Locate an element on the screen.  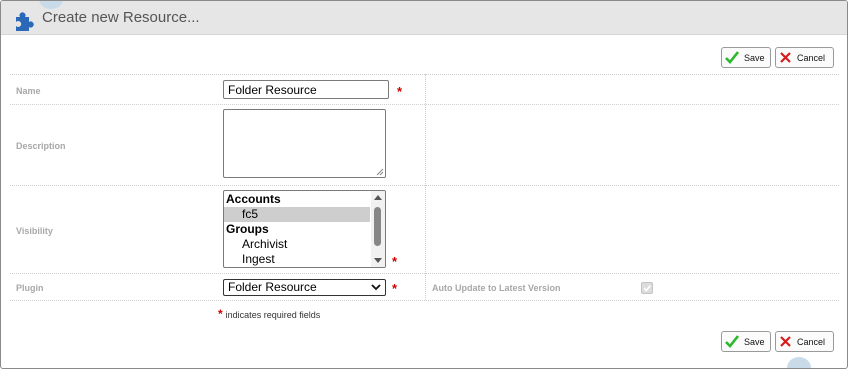
puzzle-piece-icon is located at coordinates (24, 20).